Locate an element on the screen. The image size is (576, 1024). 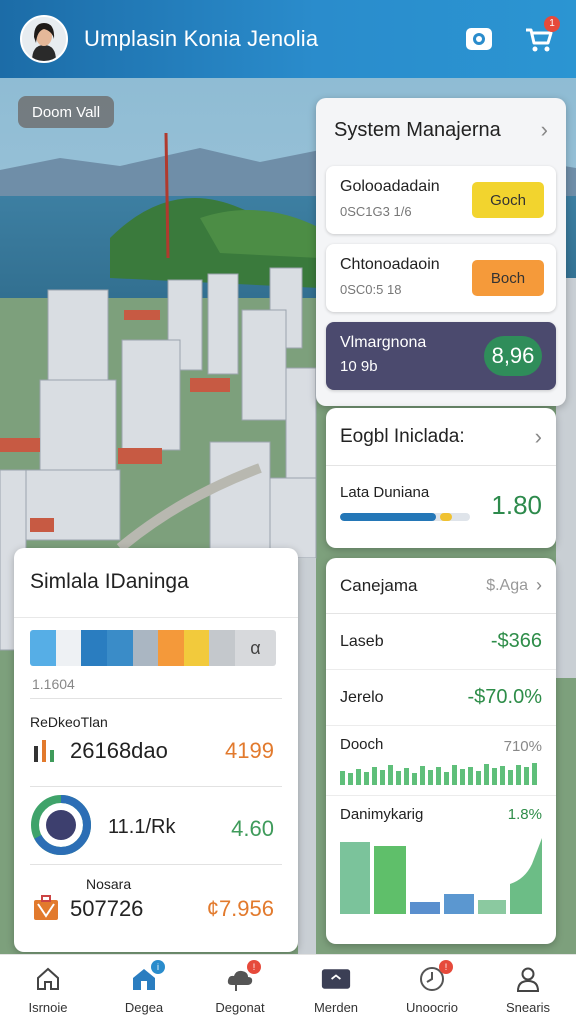
message-icon is located at coordinates (336, 979).